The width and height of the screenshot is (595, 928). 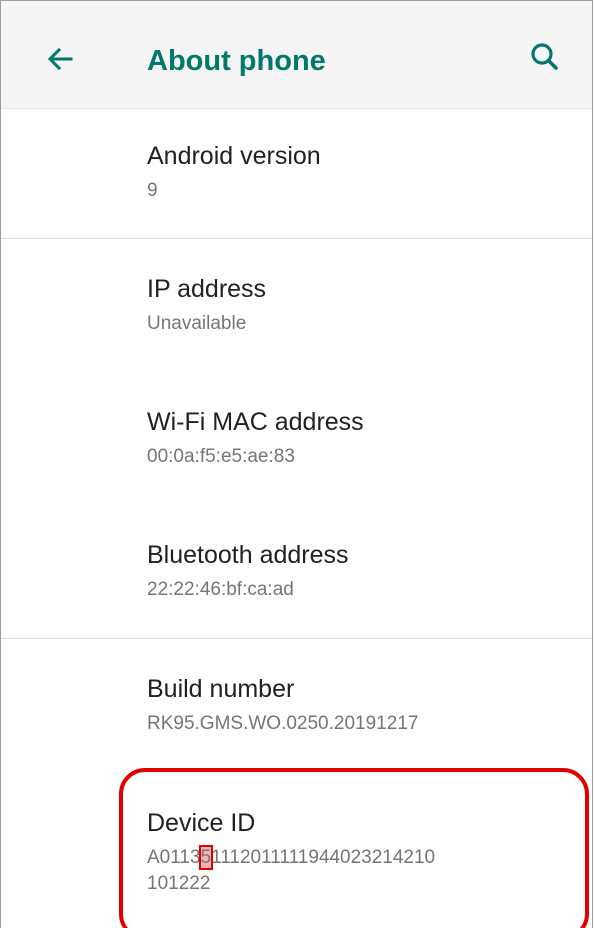 I want to click on item-title: IP address, so click(x=207, y=289).